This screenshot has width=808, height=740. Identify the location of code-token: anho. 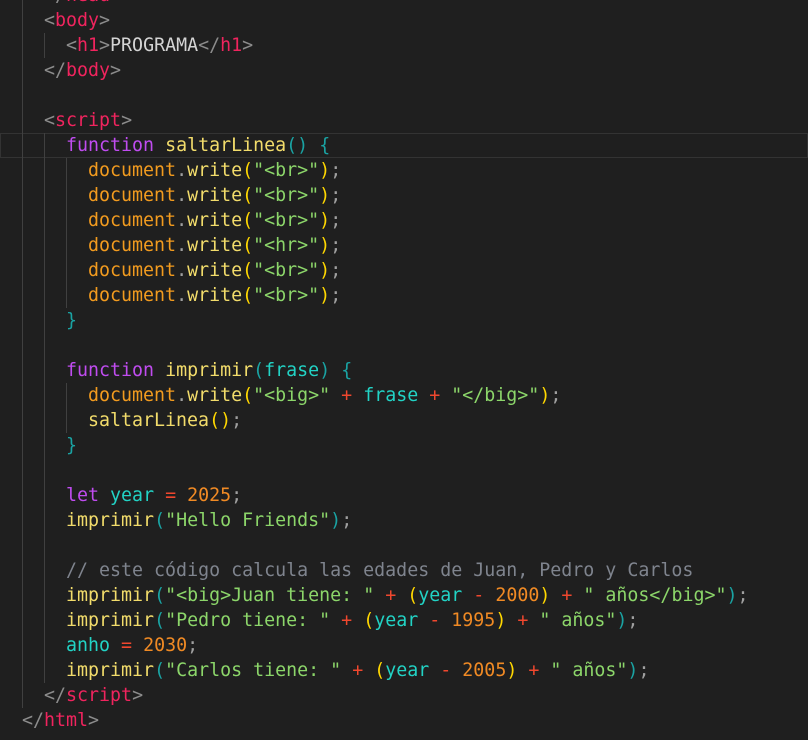
(88, 645).